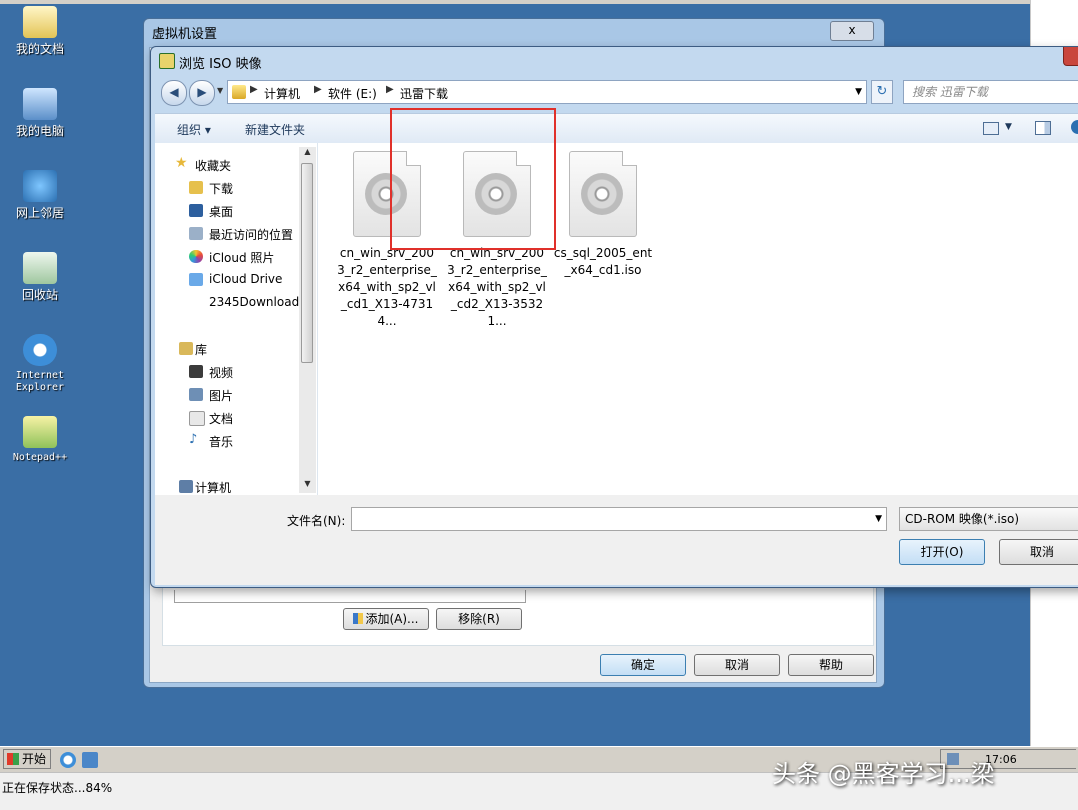 Image resolution: width=1078 pixels, height=810 pixels. Describe the element at coordinates (619, 519) in the screenshot. I see `filename-input: ▼` at that location.